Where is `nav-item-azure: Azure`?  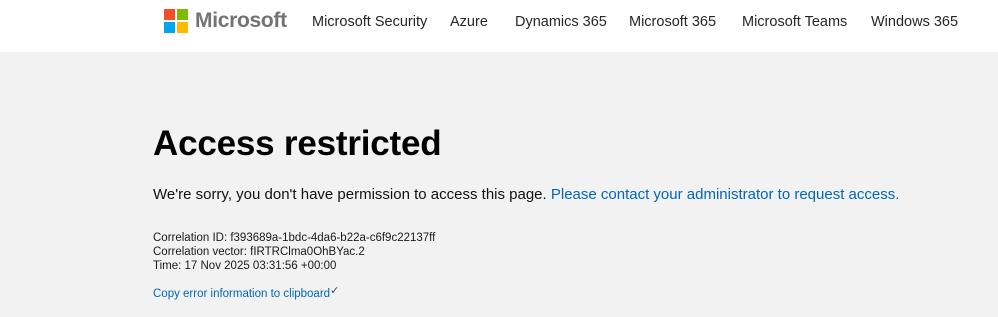
nav-item-azure: Azure is located at coordinates (469, 22).